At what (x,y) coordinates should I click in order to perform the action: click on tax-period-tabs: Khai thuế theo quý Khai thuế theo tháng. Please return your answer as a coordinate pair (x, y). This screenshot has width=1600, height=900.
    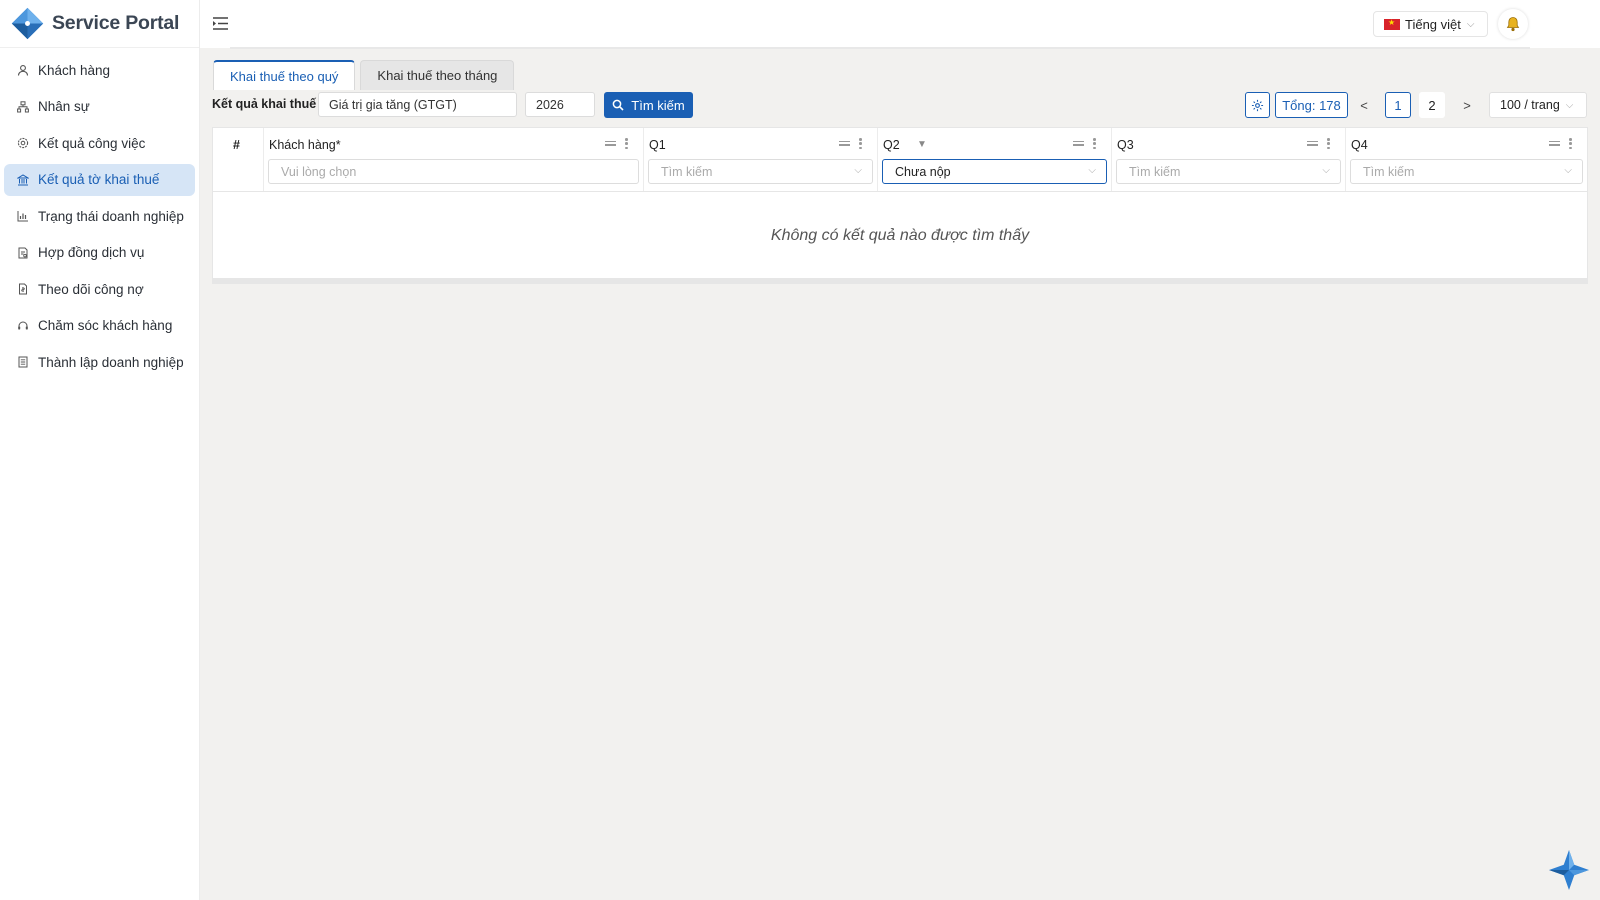
    Looking at the image, I should click on (364, 75).